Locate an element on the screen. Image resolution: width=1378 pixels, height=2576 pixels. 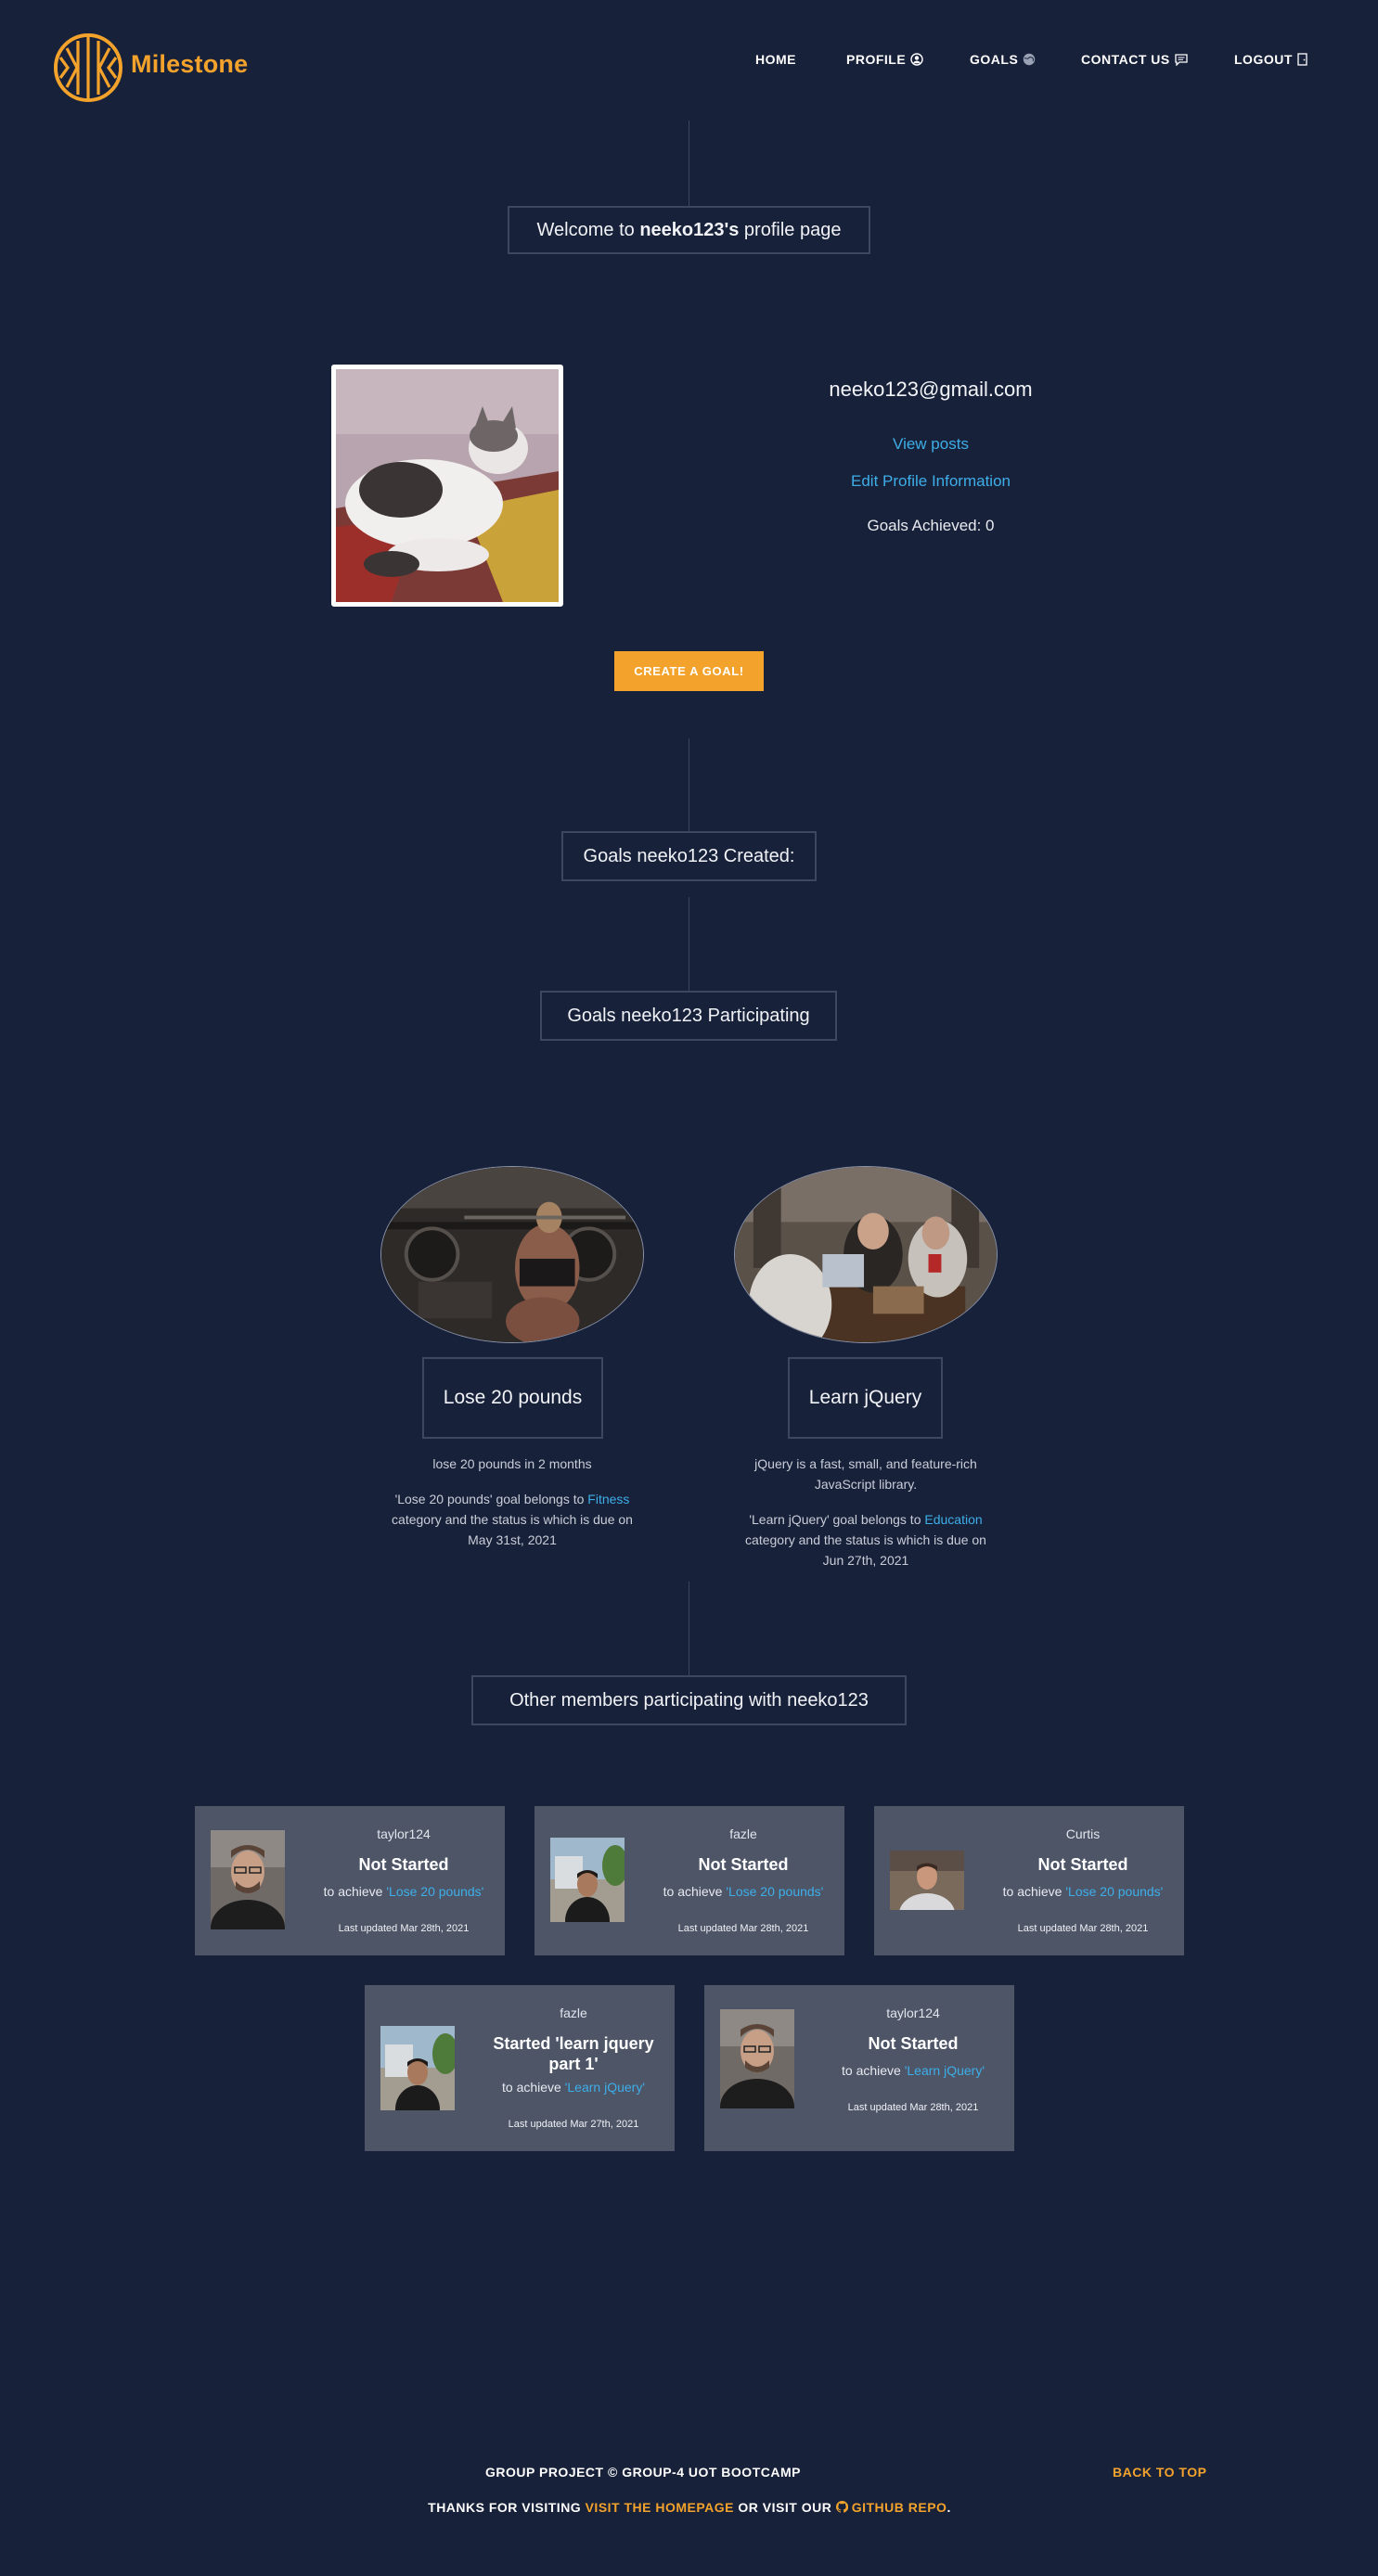
goal-image-fitness is located at coordinates (512, 1254).